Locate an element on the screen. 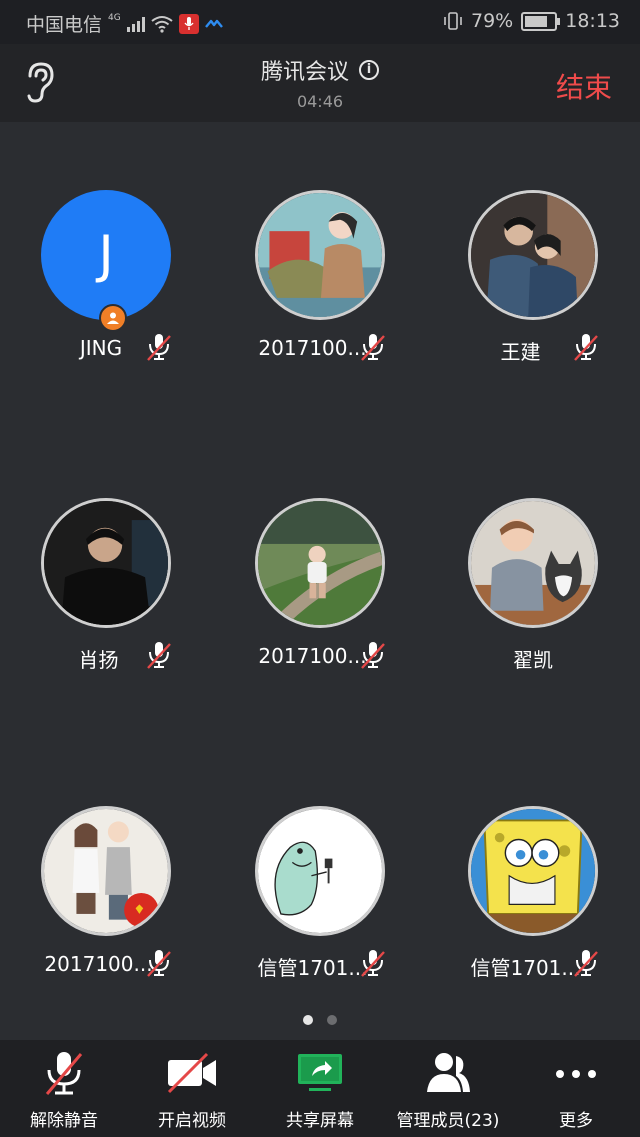  participant-tile: J JING is located at coordinates (106, 290).